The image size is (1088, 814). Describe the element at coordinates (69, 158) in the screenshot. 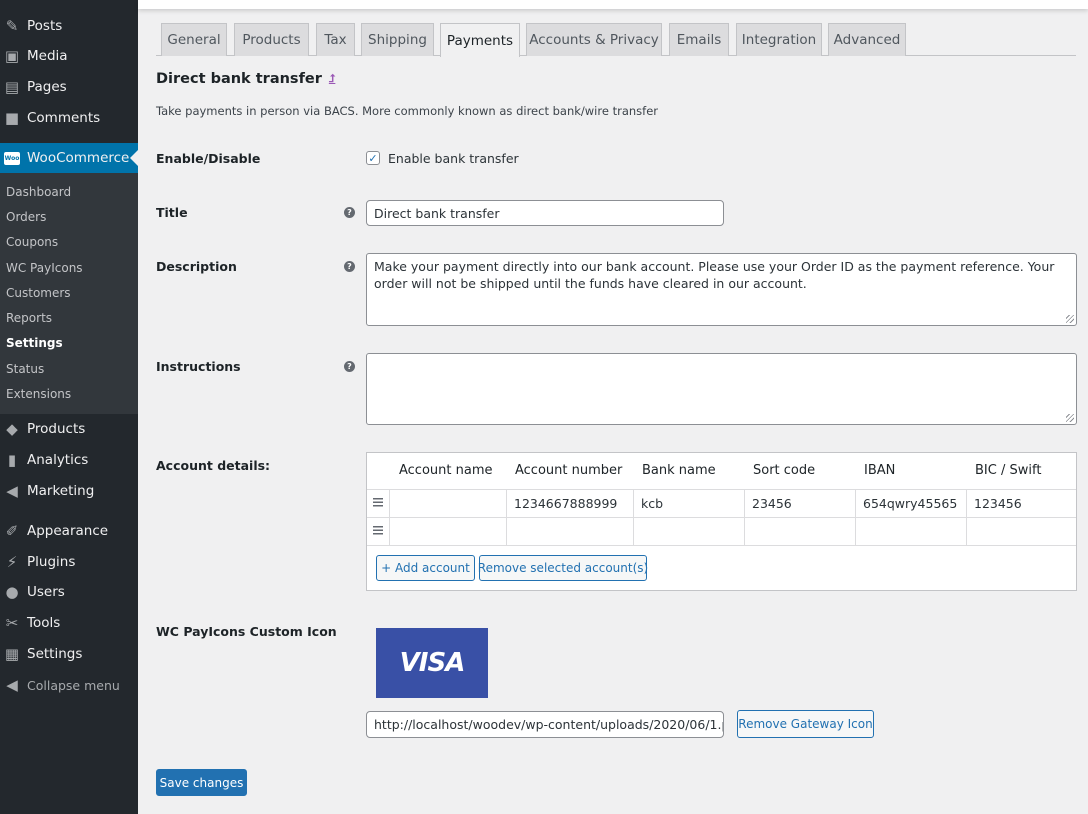

I see `menu-woocommerce: Woo WooCommerce` at that location.